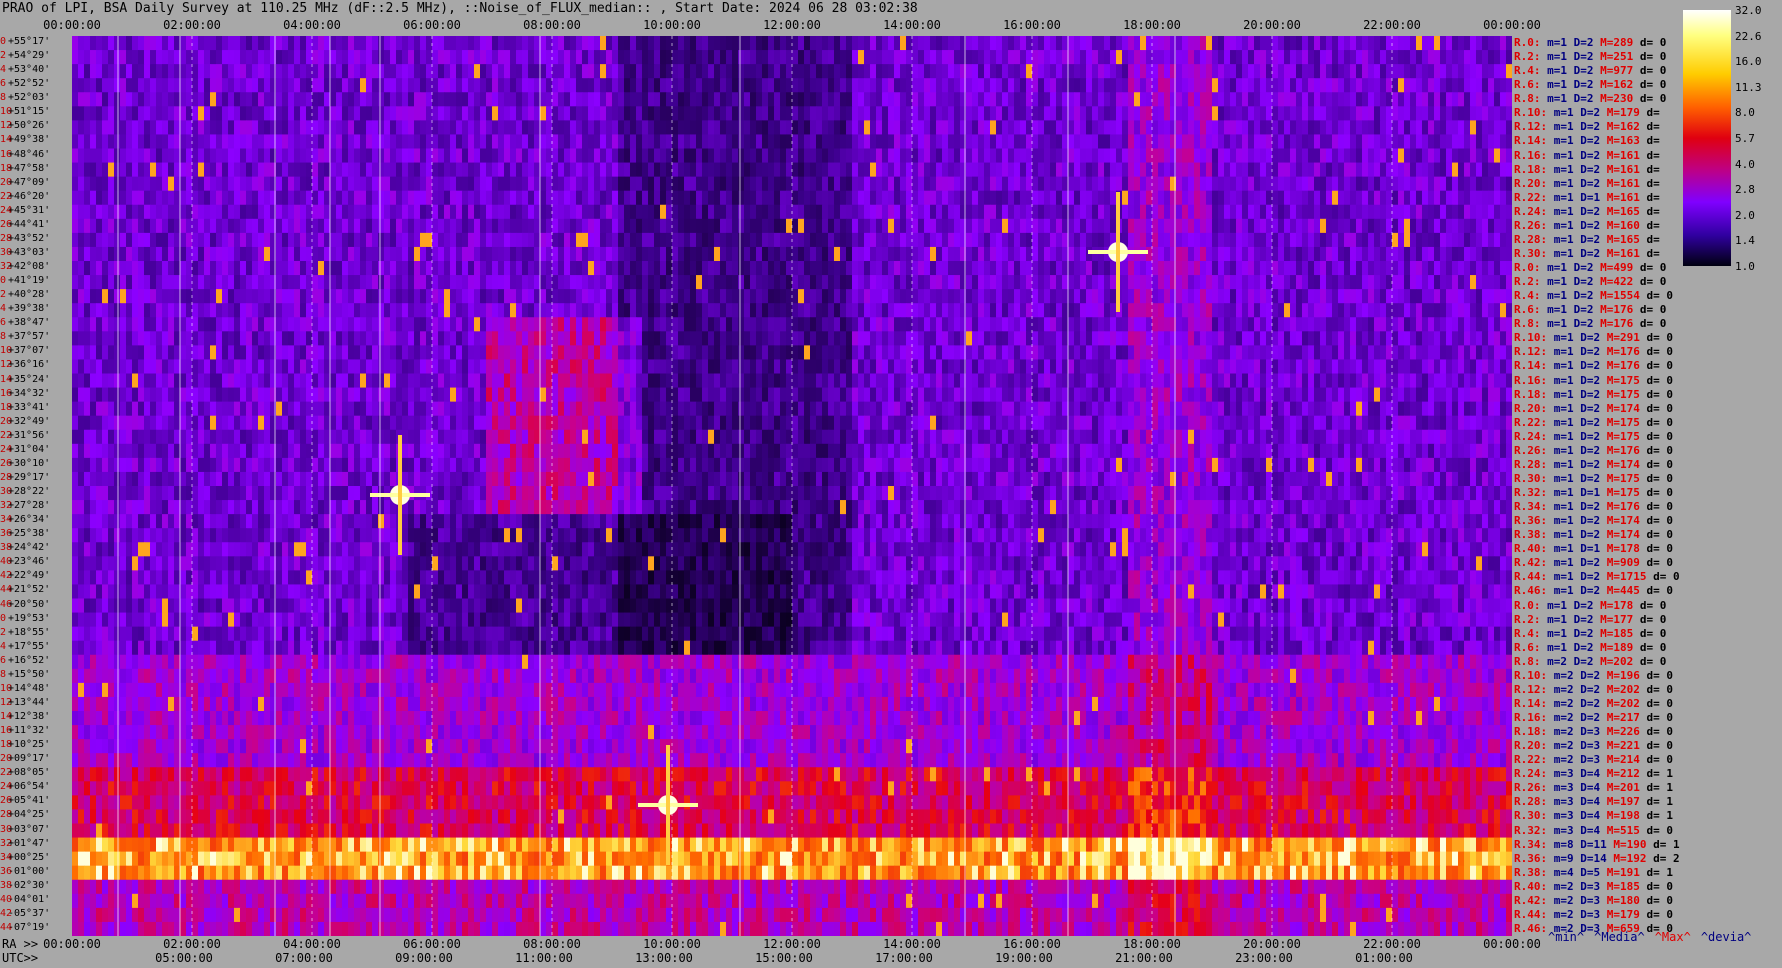 Image resolution: width=1782 pixels, height=968 pixels. I want to click on dec-row: 34+00°25', so click(25, 858).